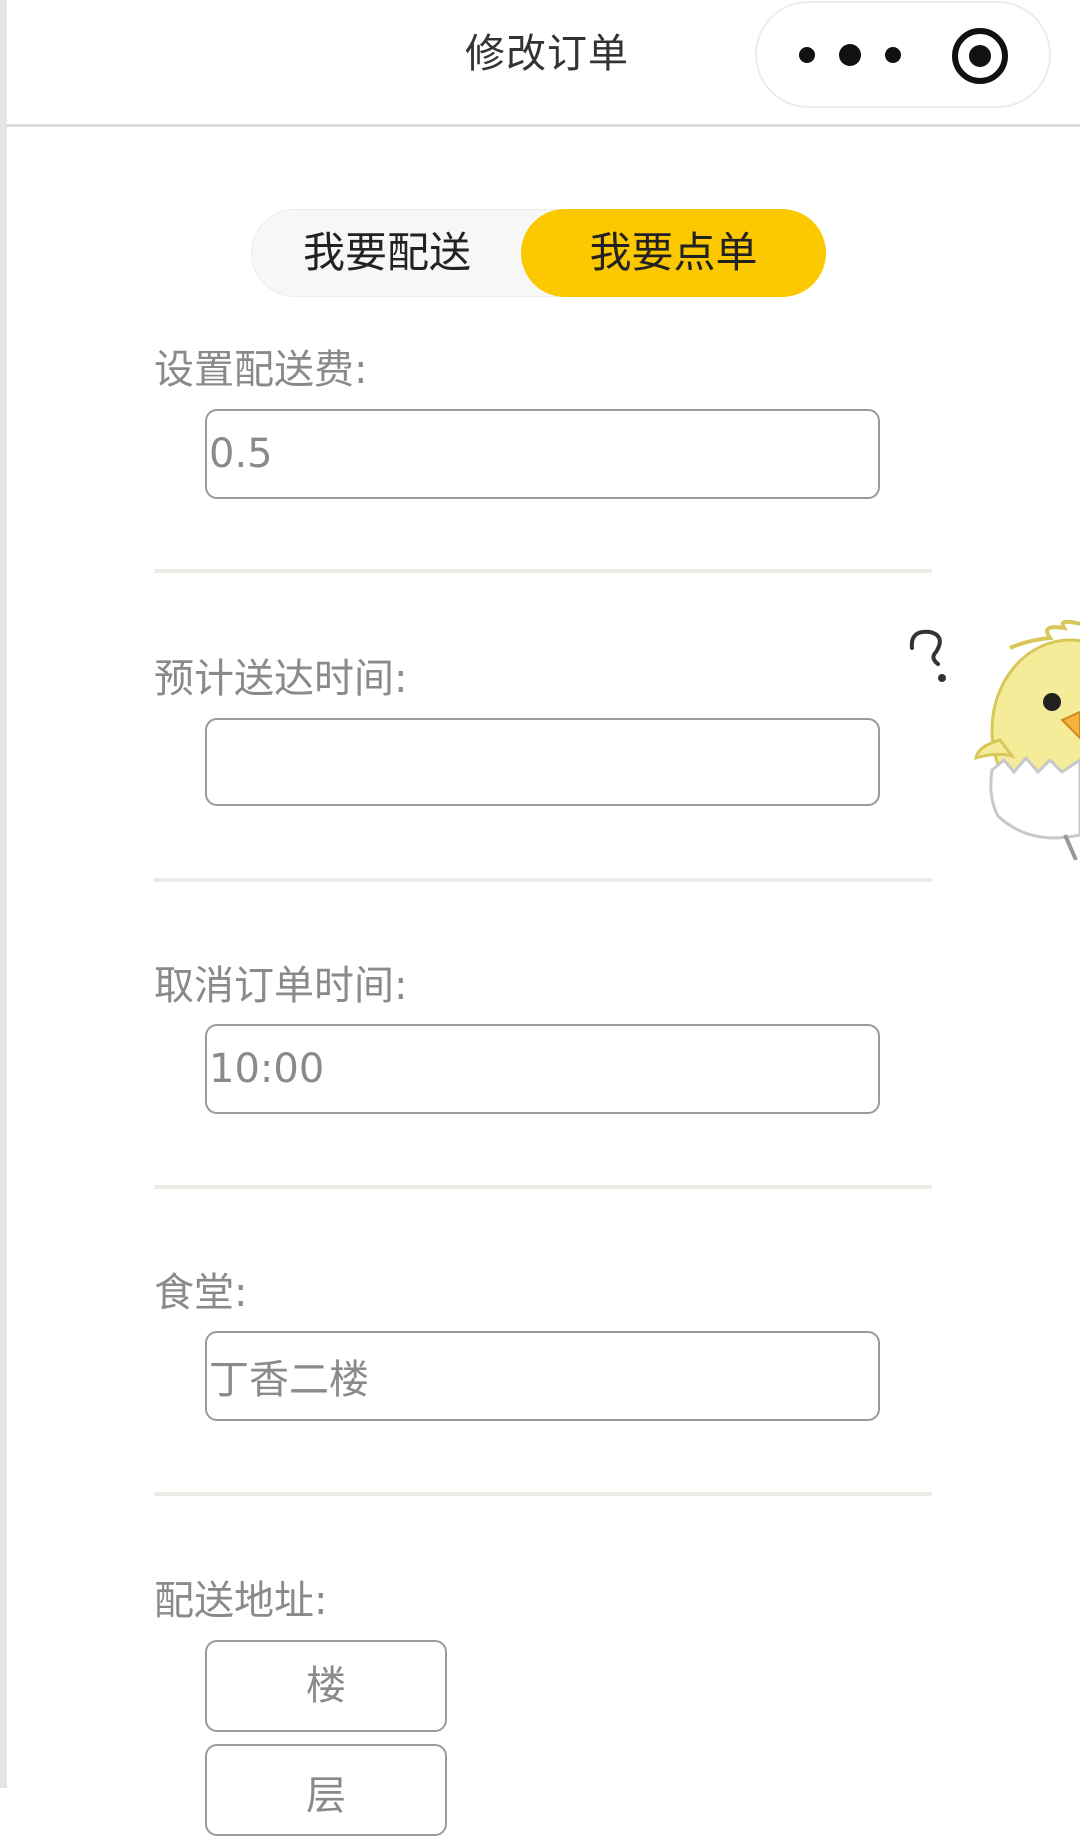  Describe the element at coordinates (980, 56) in the screenshot. I see `close-target-icon` at that location.